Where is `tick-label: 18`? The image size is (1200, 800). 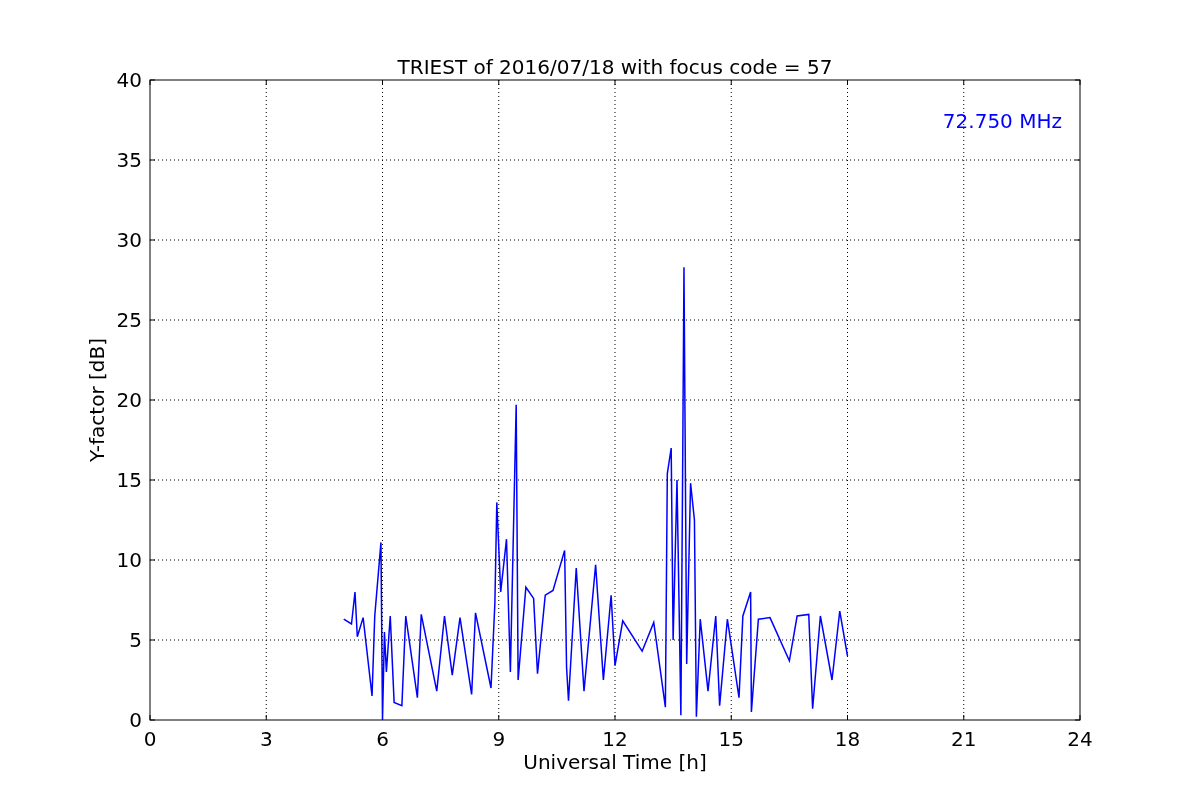 tick-label: 18 is located at coordinates (847, 739).